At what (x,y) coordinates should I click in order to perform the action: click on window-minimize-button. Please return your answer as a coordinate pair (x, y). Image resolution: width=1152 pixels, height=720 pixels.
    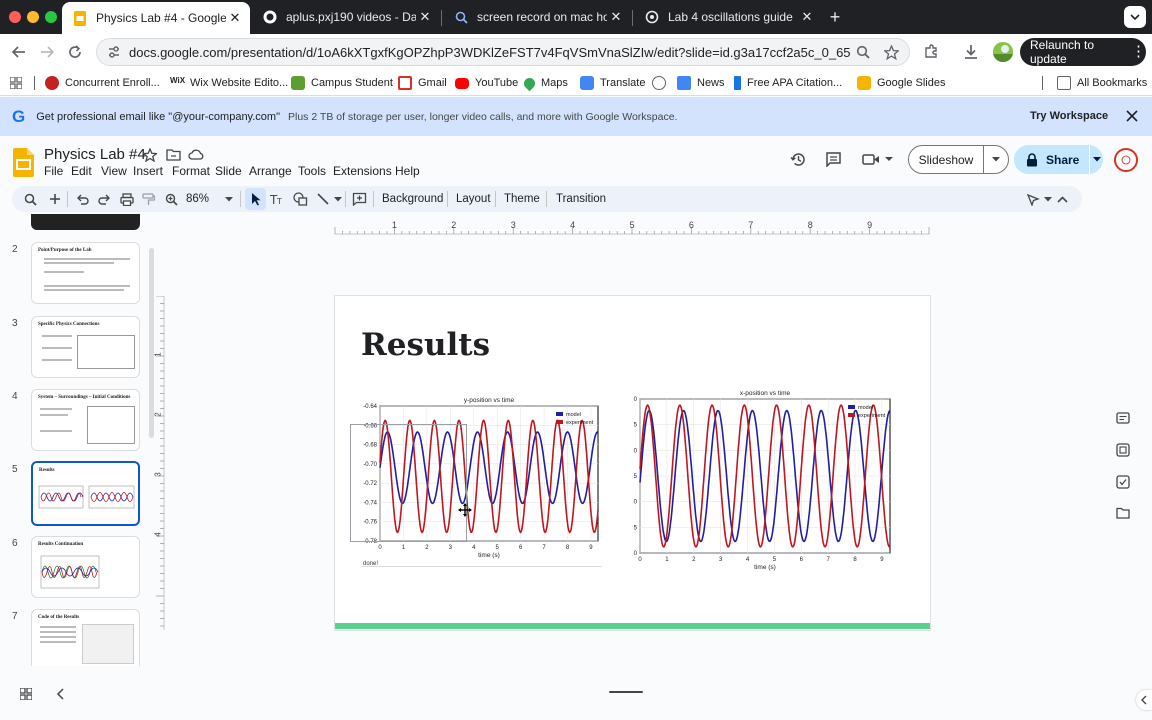
    Looking at the image, I should click on (33, 17).